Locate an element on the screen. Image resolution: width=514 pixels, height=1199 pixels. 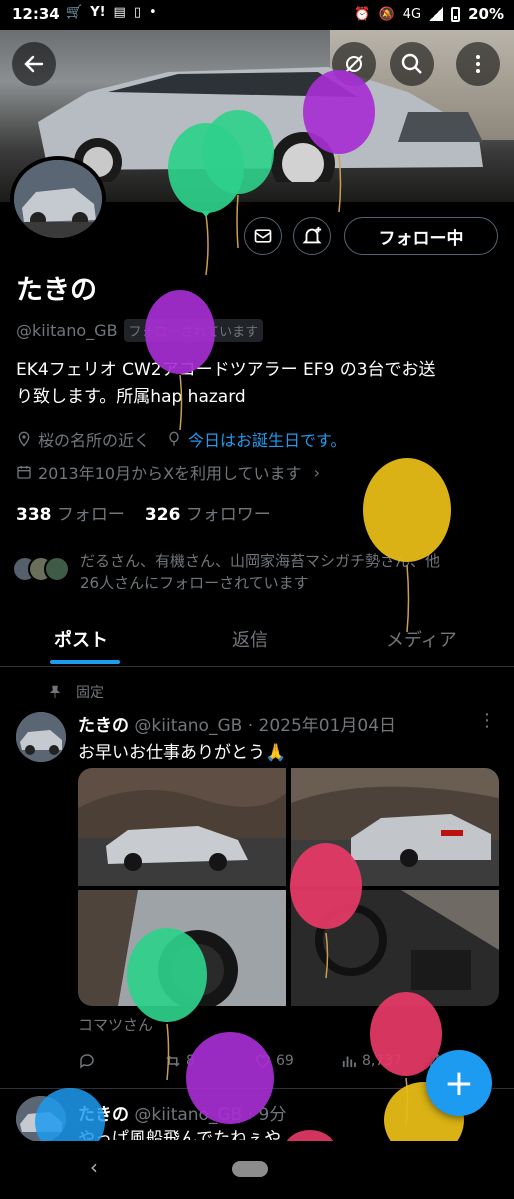
compose-post-button: + is located at coordinates (459, 1083).